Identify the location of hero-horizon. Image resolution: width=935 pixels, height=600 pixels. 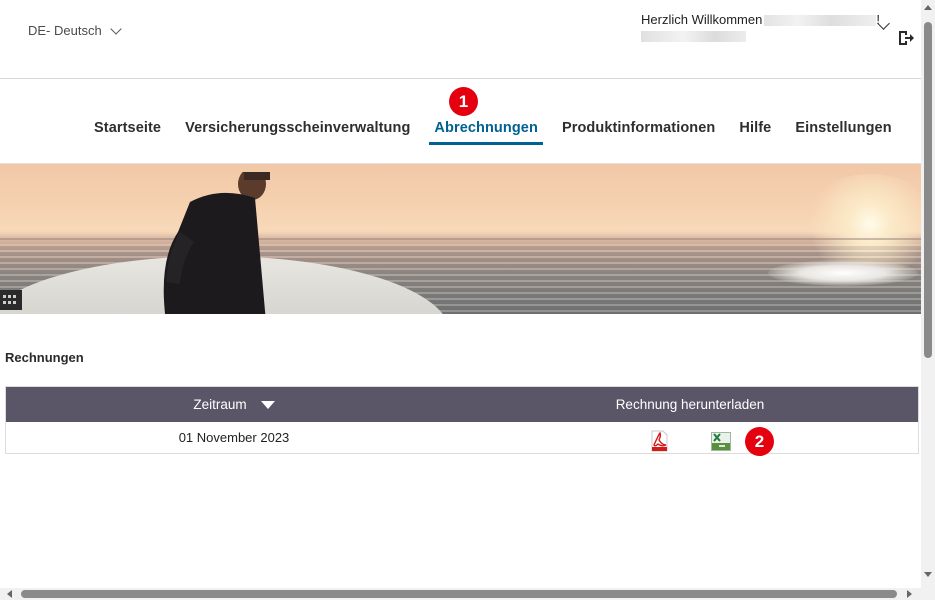
(460, 239).